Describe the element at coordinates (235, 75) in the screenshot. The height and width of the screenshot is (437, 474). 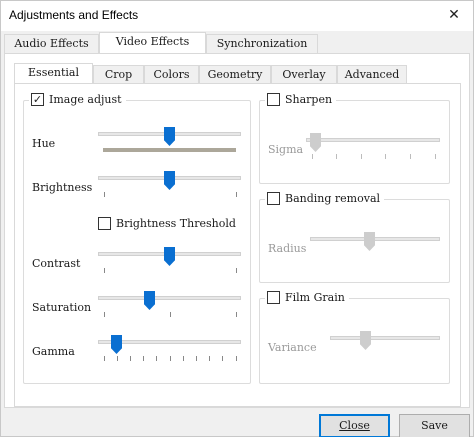
I see `tab-geometry: Geometry` at that location.